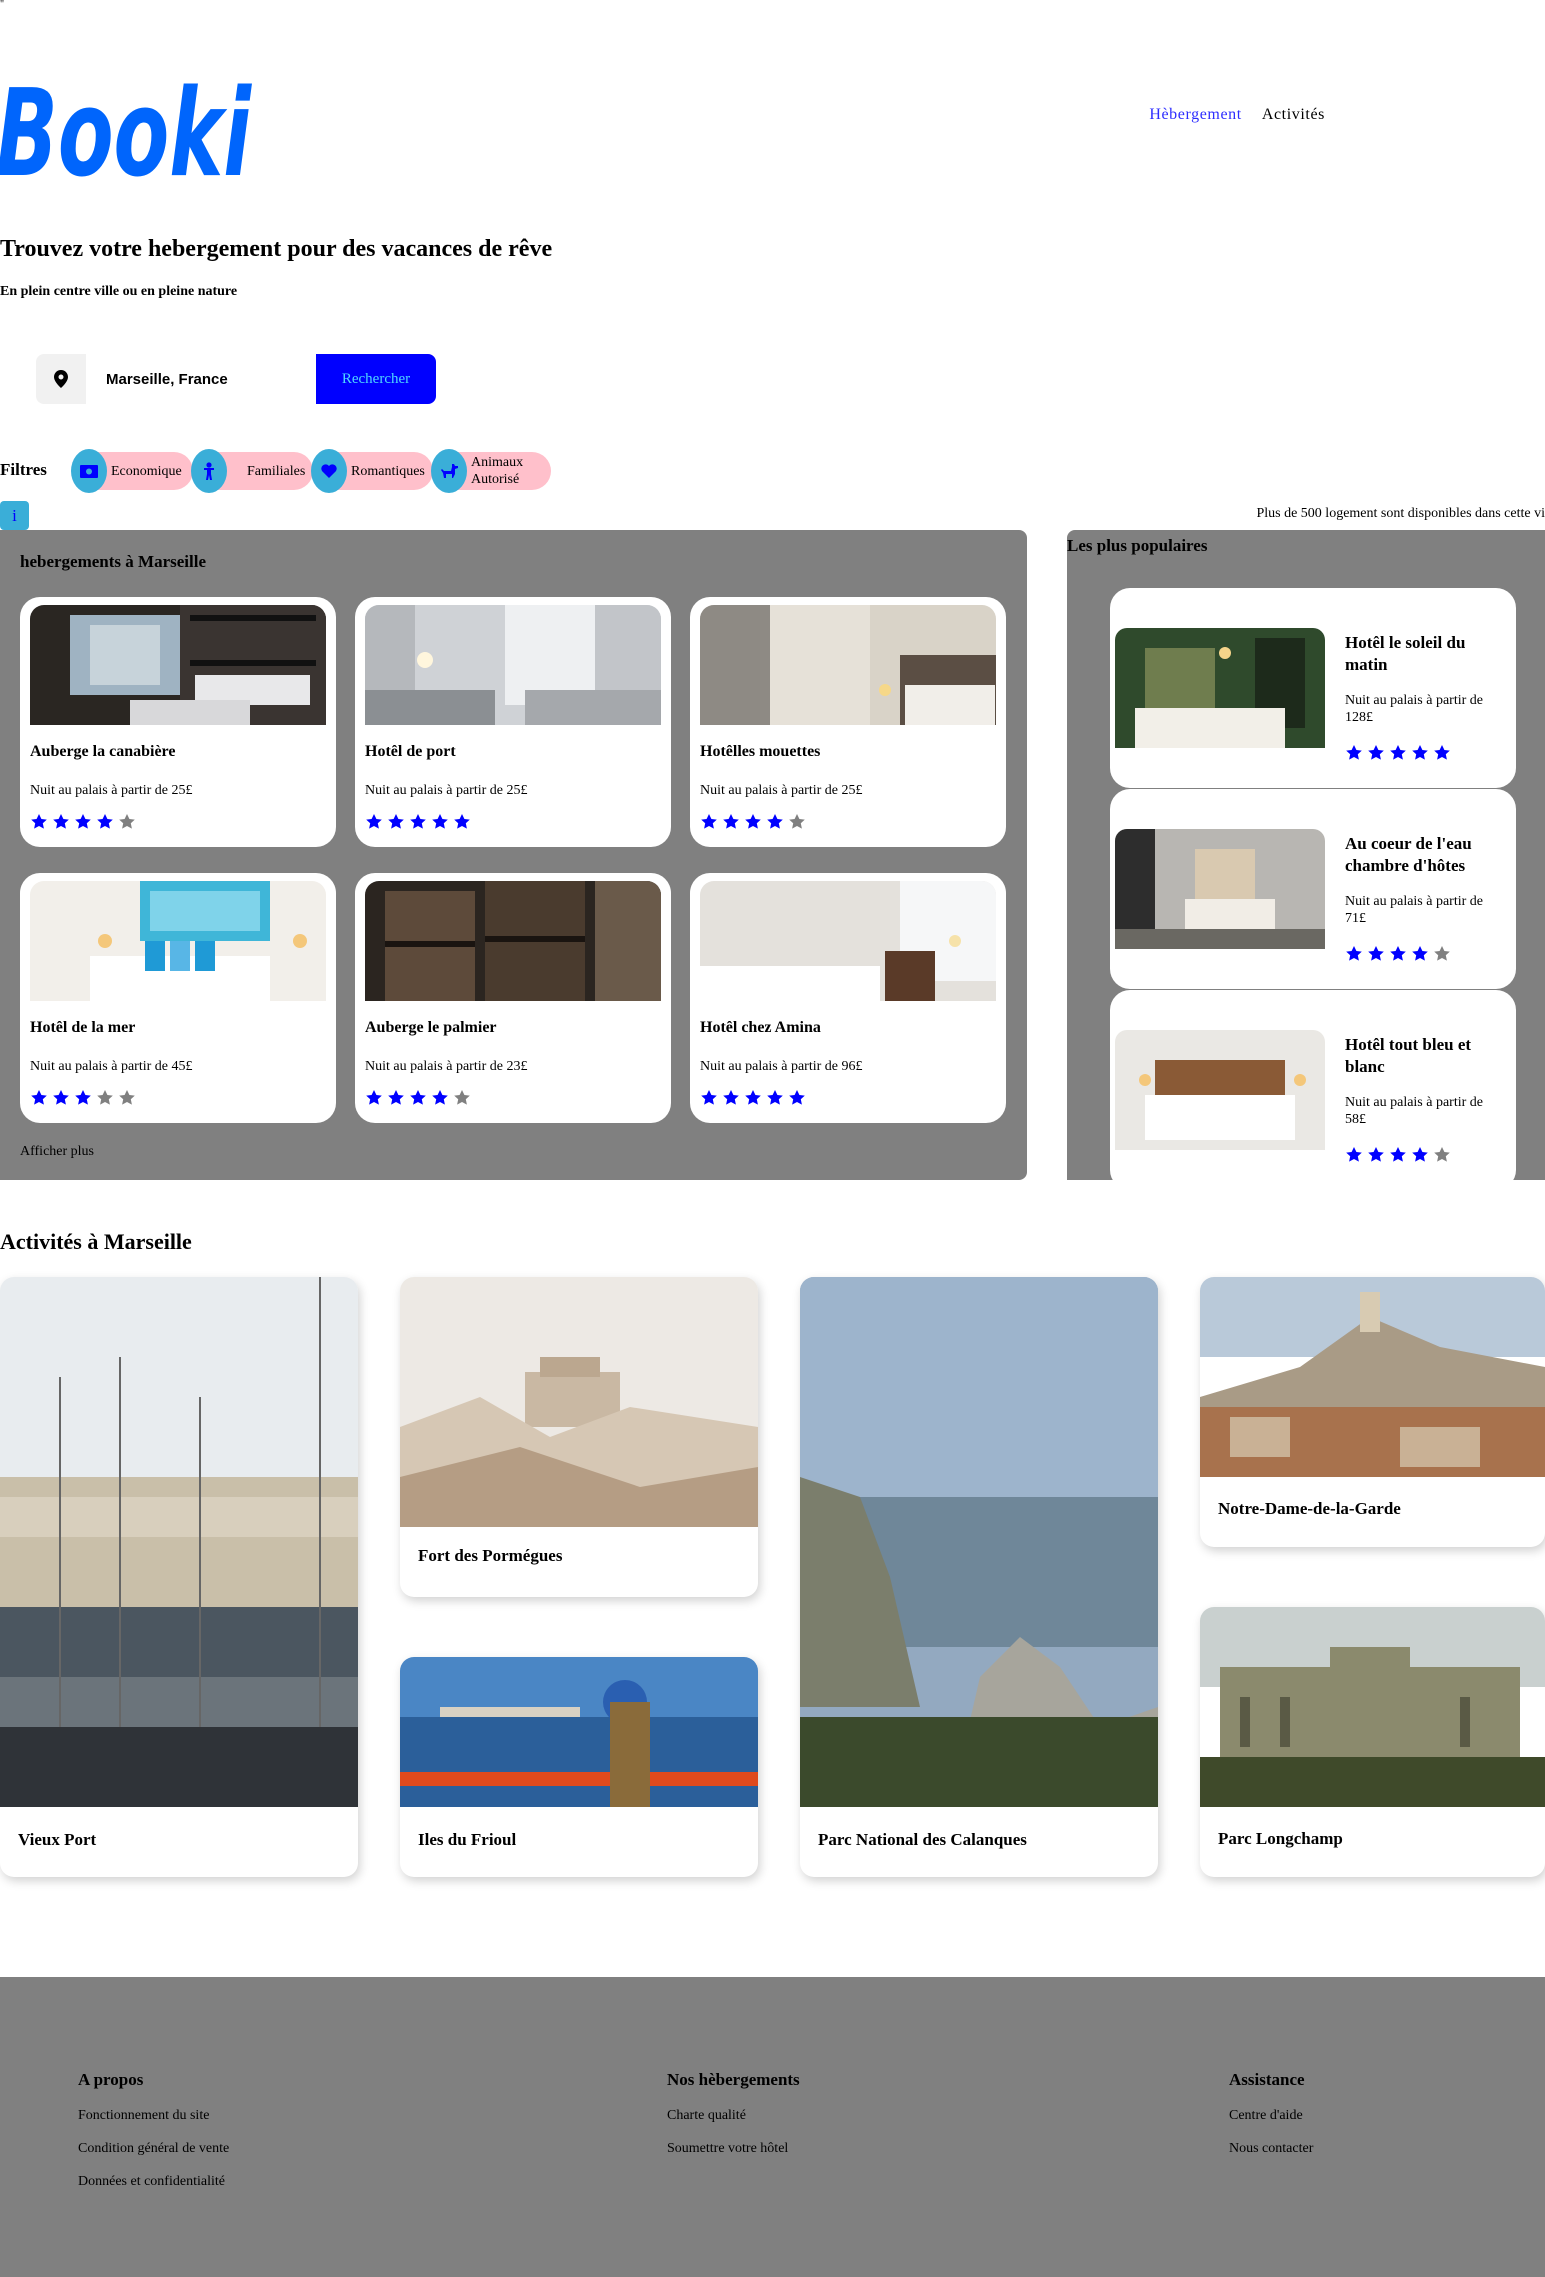  Describe the element at coordinates (579, 1437) in the screenshot. I see `activity-card: Fort des Pormégues` at that location.